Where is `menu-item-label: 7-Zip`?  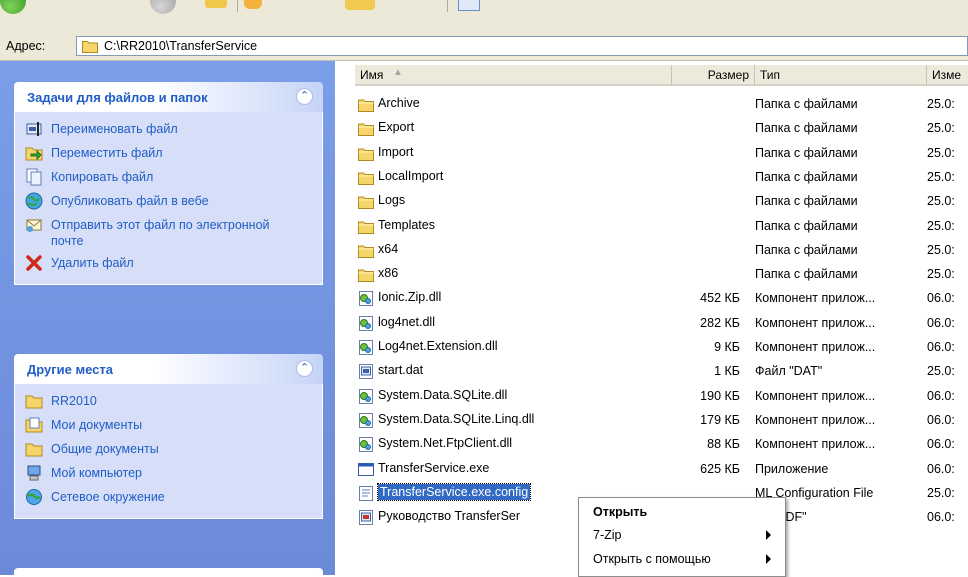
menu-item-label: 7-Zip is located at coordinates (607, 535).